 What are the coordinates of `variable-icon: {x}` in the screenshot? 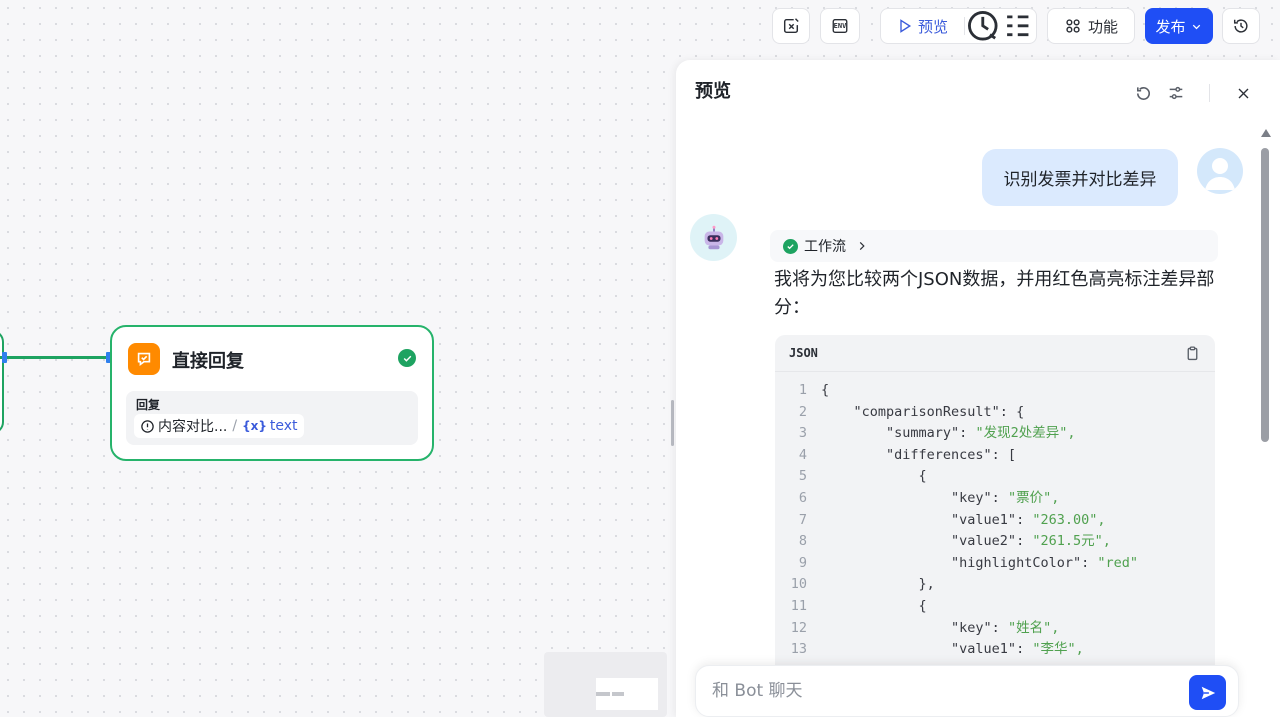 It's located at (254, 426).